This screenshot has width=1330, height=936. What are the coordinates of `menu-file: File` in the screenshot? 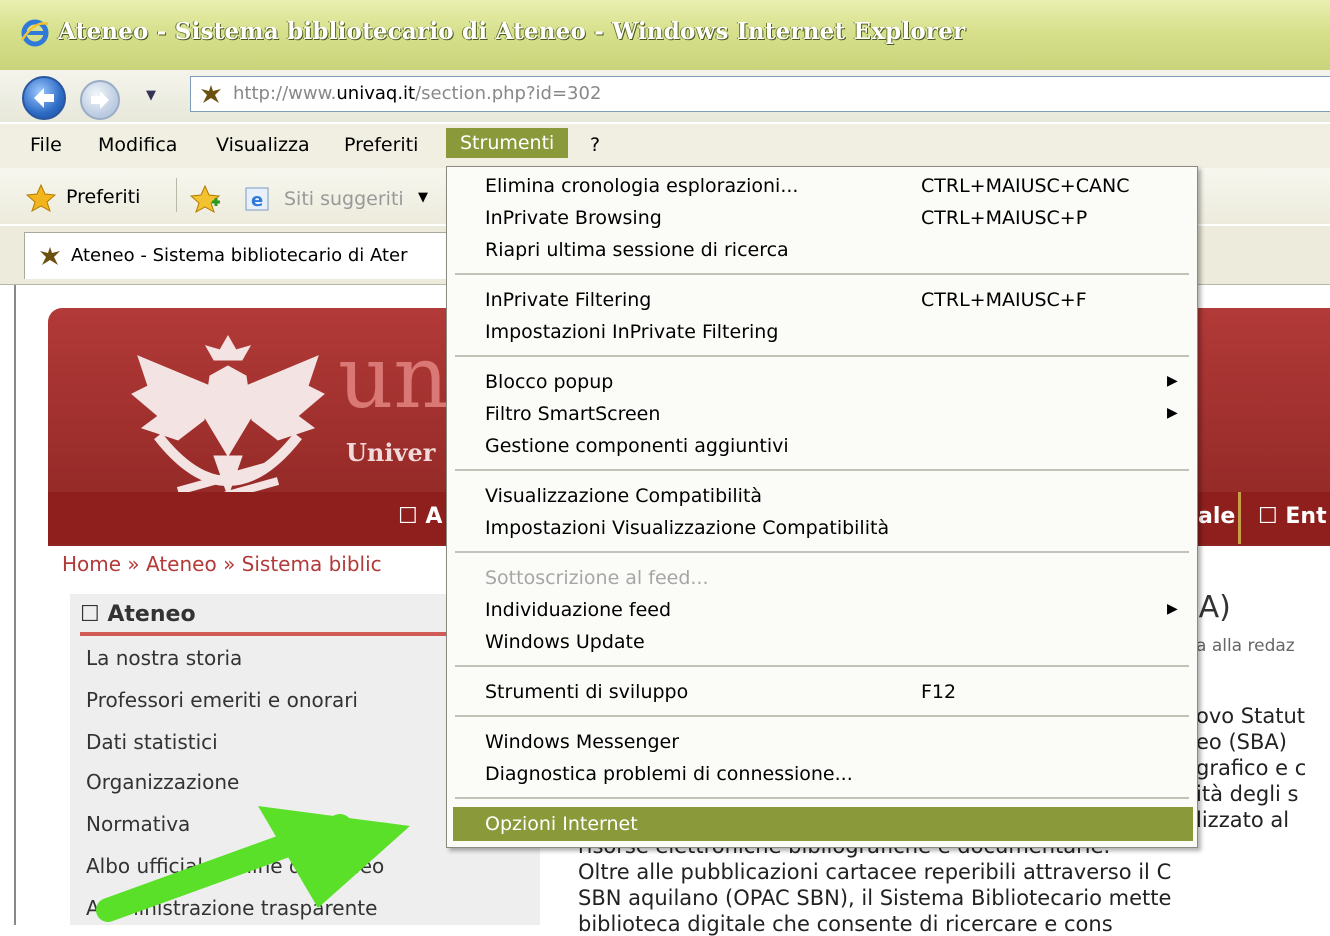 It's located at (46, 145).